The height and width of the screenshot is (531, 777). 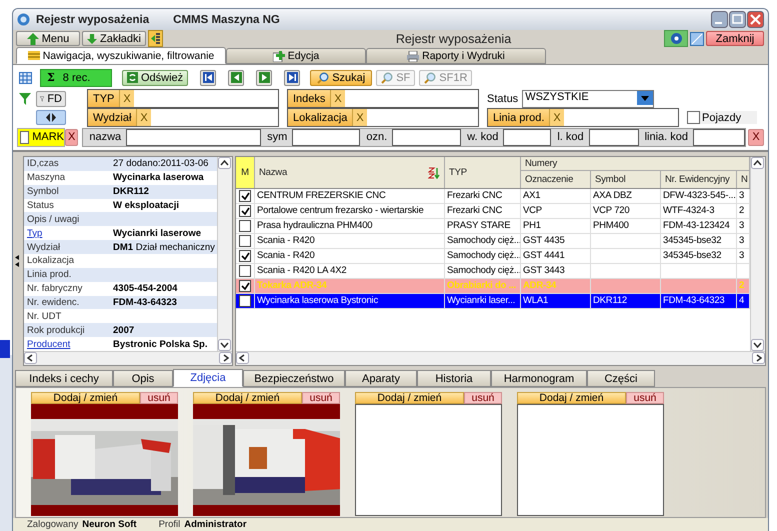 What do you see at coordinates (556, 196) in the screenshot?
I see `table-cell: AX1` at bounding box center [556, 196].